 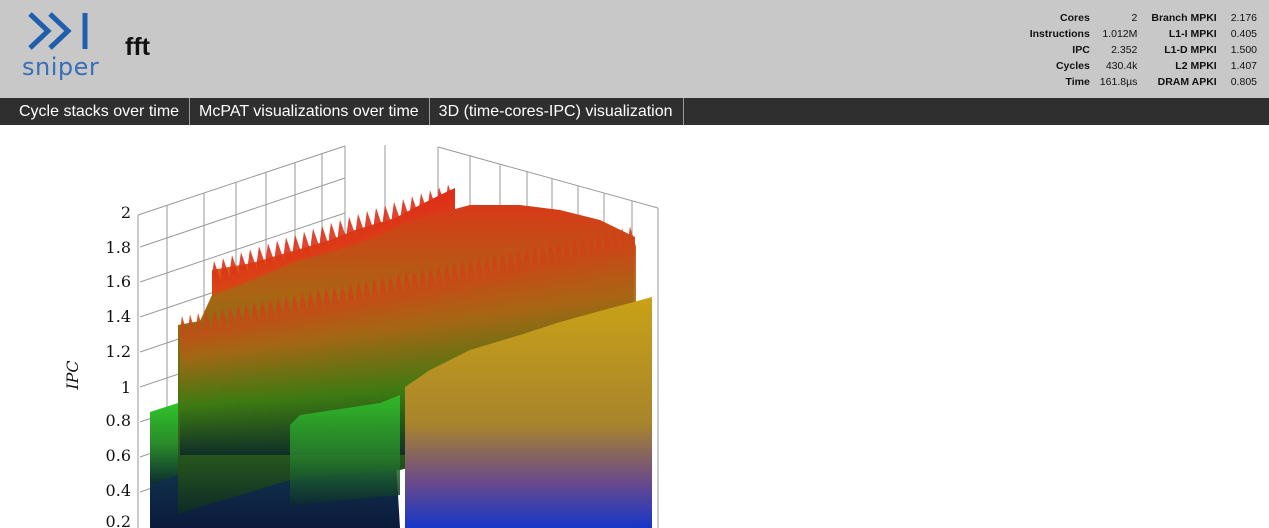 I want to click on stats-row: Cycles 430.4k L2 MPKI 1.407, so click(x=1143, y=66).